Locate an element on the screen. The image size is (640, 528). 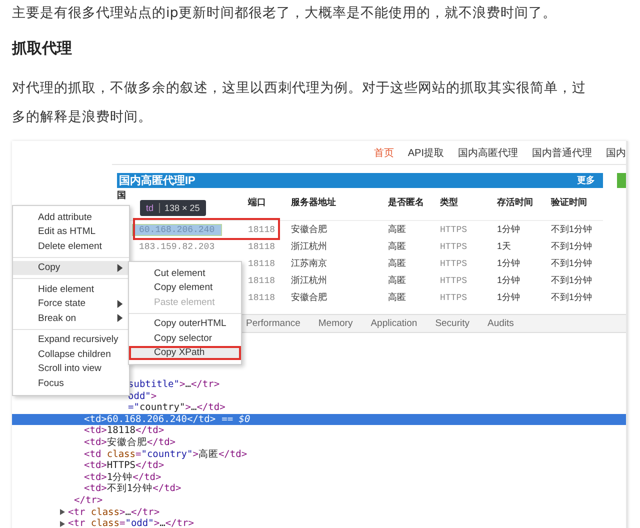
tooltip-size: 138 × 25 is located at coordinates (182, 208).